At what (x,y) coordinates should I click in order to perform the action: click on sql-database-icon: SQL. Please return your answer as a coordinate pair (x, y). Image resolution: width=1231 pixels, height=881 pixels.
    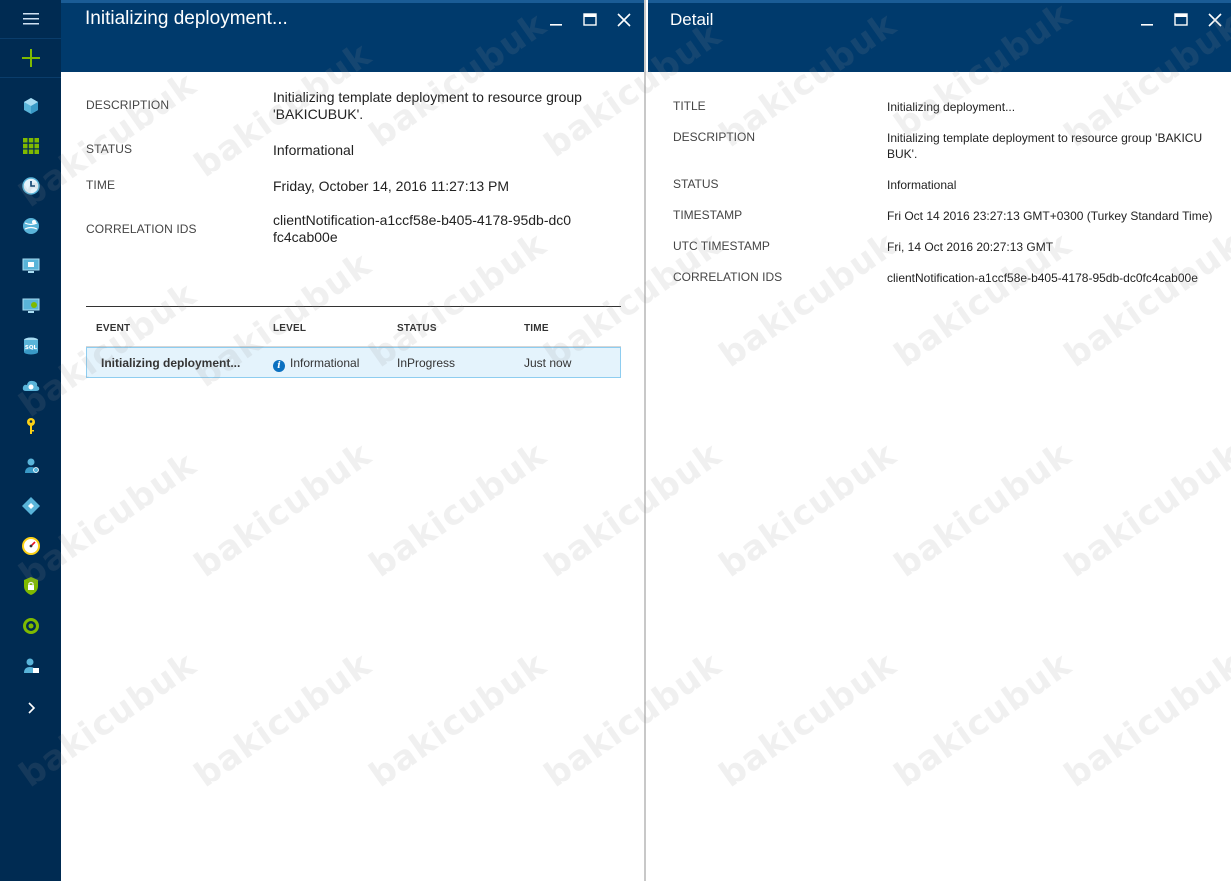
    Looking at the image, I should click on (30, 346).